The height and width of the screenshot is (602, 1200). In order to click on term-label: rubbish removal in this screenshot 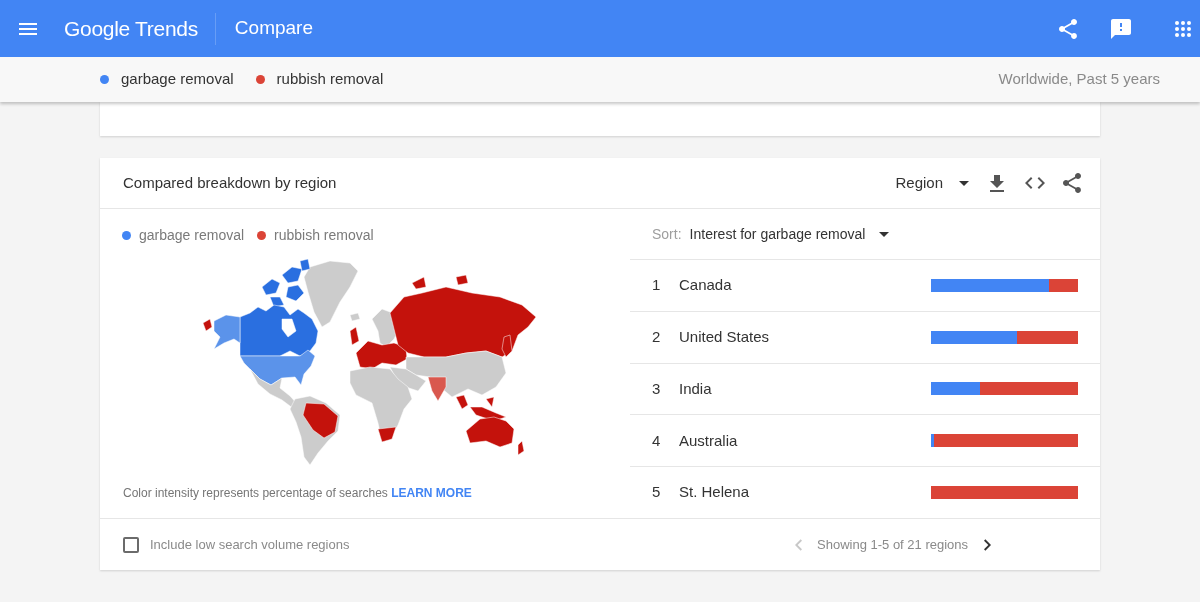, I will do `click(330, 79)`.